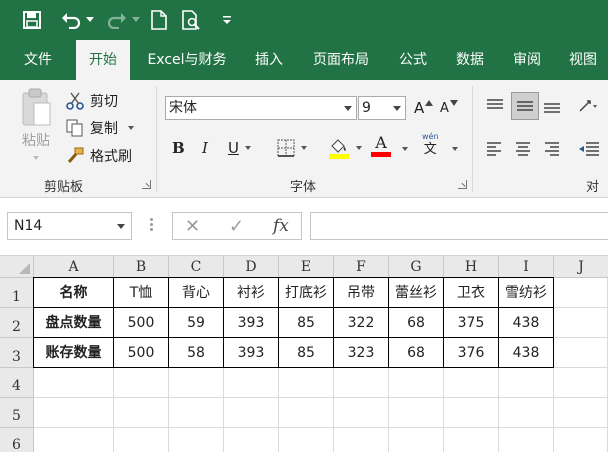 Image resolution: width=608 pixels, height=452 pixels. I want to click on select-all-corner, so click(17, 267).